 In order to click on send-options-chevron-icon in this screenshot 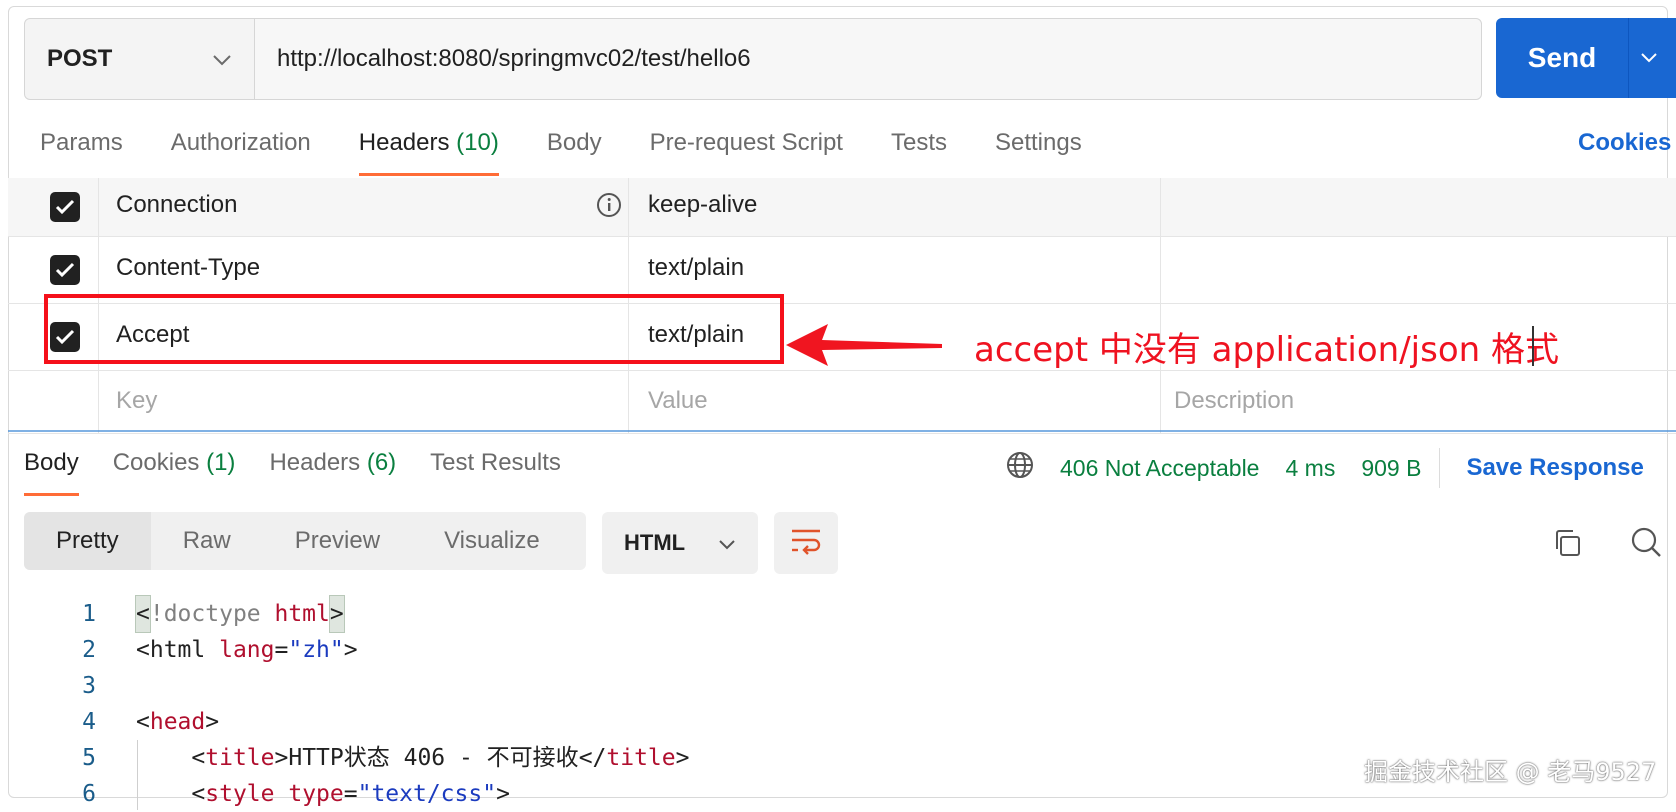, I will do `click(1649, 58)`.